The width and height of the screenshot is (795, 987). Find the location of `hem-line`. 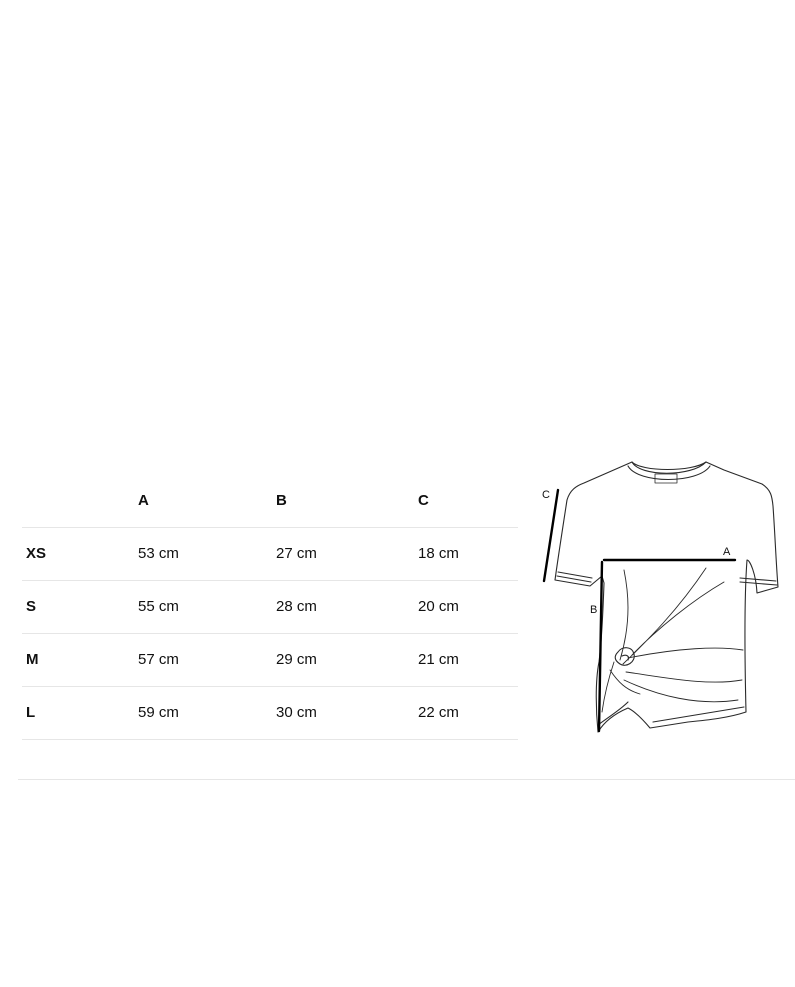

hem-line is located at coordinates (671, 713).